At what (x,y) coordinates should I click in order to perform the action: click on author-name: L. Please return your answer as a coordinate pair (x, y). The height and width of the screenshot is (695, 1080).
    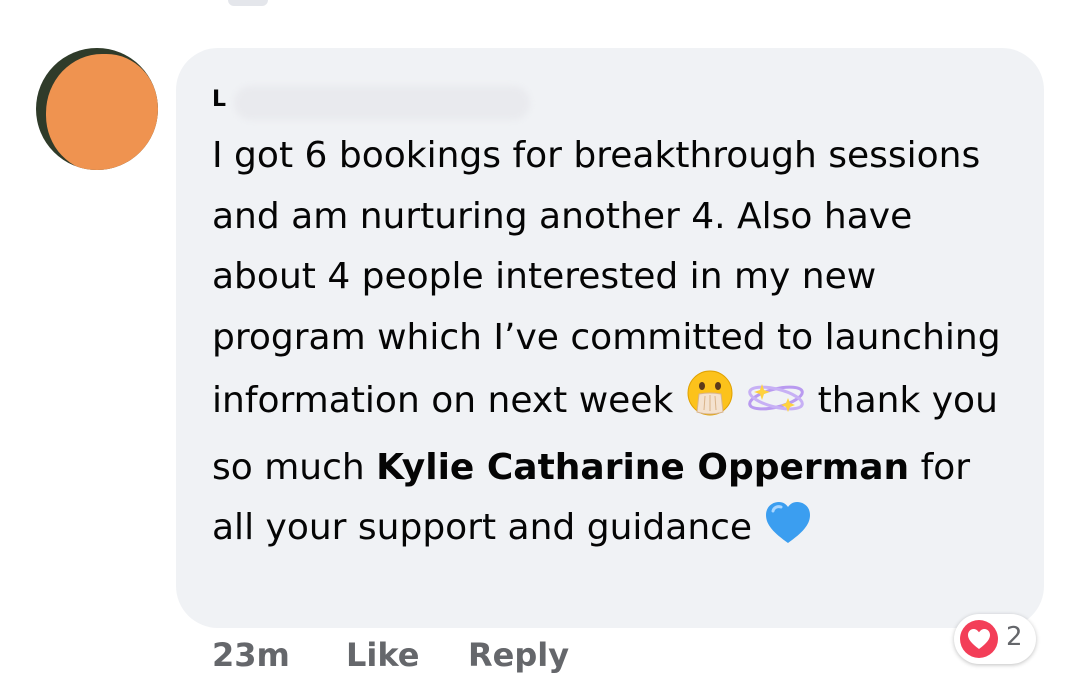
    Looking at the image, I should click on (371, 100).